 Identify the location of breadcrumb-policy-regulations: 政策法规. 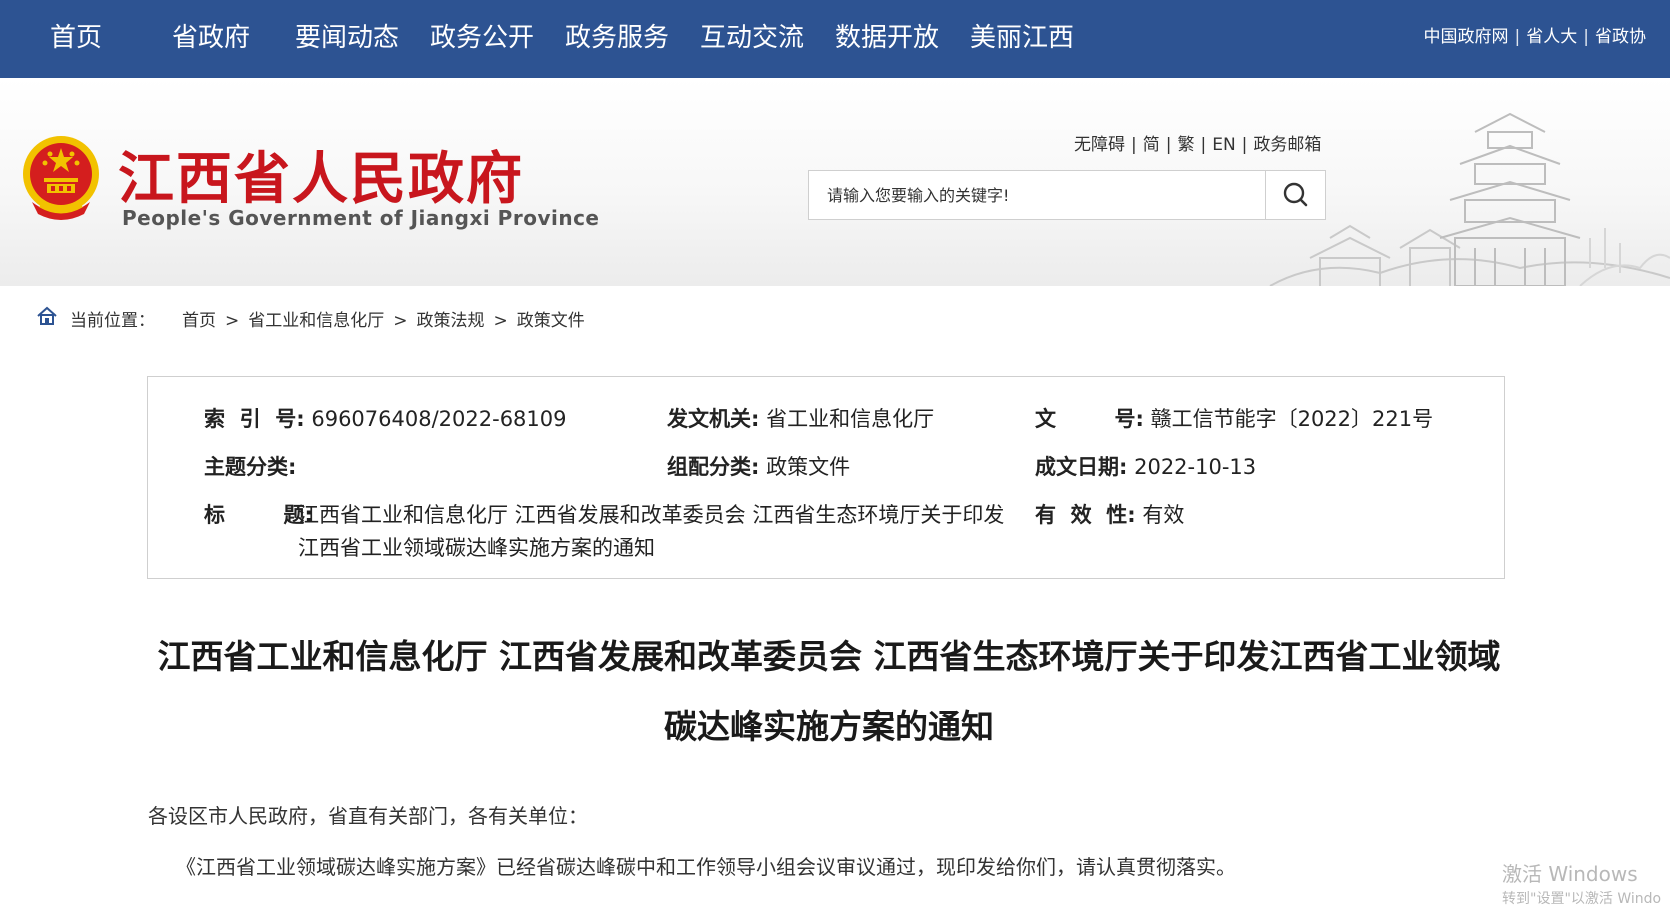
(451, 321).